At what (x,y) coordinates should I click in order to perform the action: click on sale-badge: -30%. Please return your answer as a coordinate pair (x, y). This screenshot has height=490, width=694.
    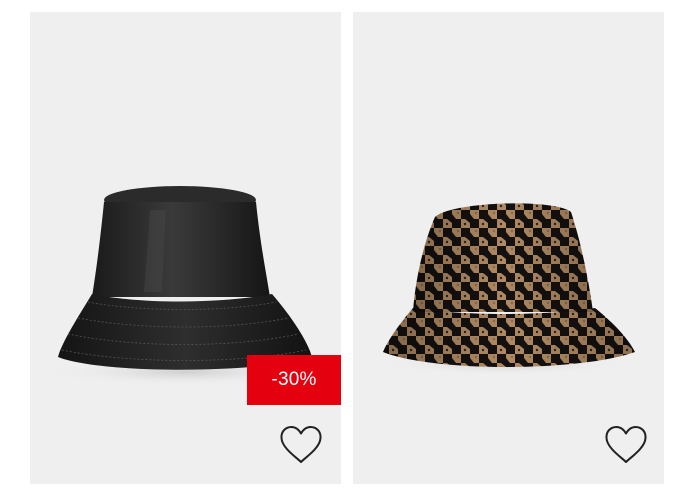
    Looking at the image, I should click on (294, 380).